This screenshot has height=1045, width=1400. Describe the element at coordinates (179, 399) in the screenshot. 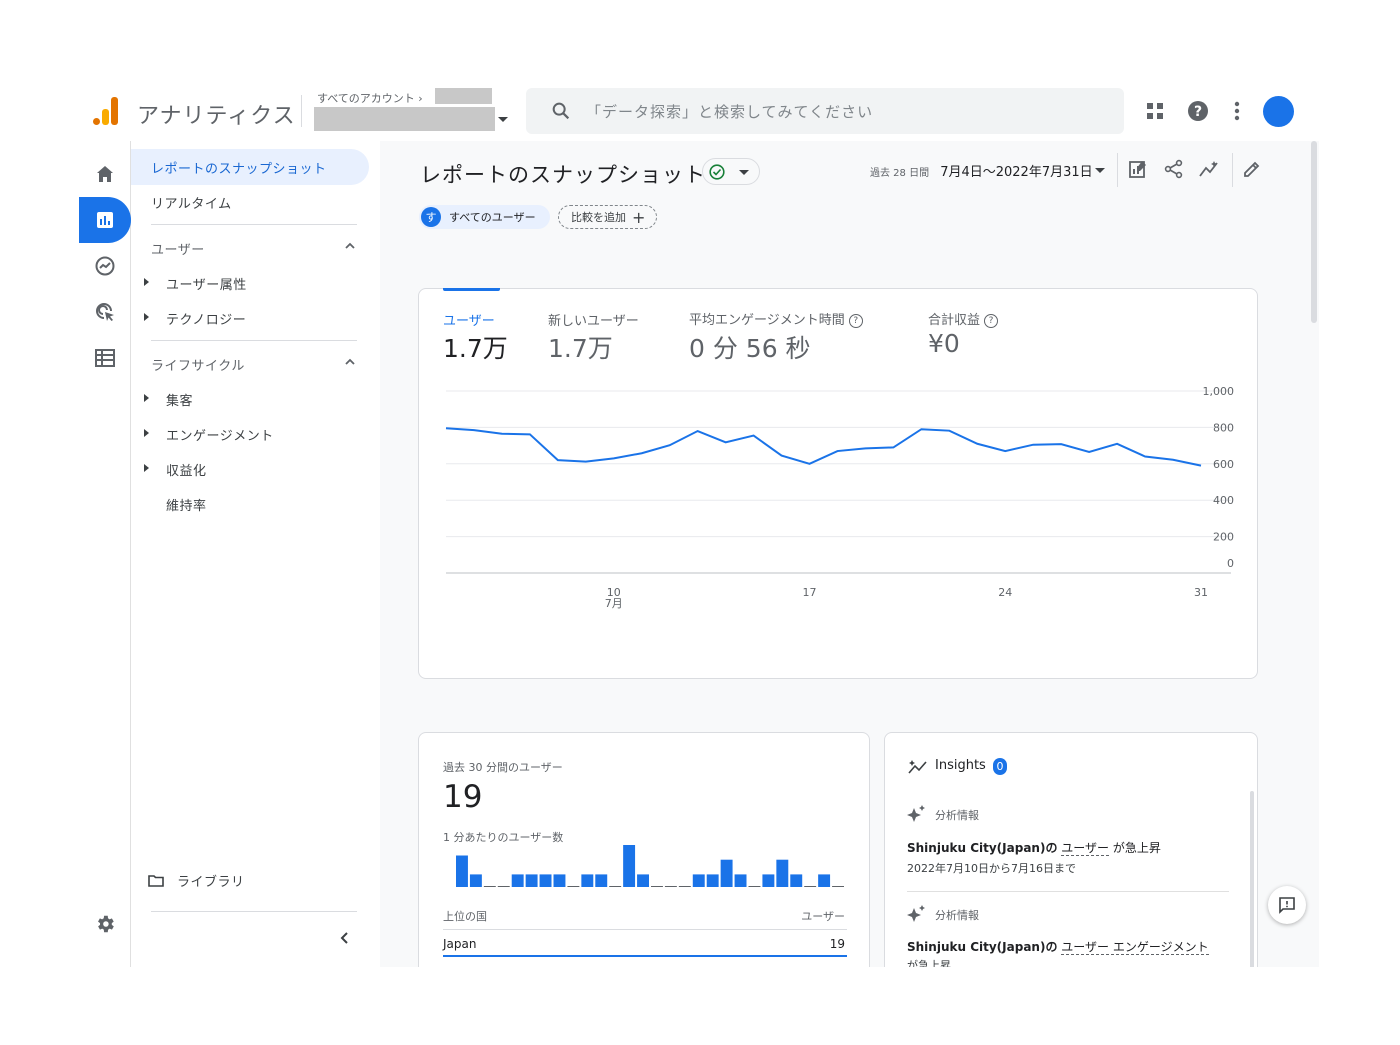

I see `nav-item-acquisition: 集客` at that location.